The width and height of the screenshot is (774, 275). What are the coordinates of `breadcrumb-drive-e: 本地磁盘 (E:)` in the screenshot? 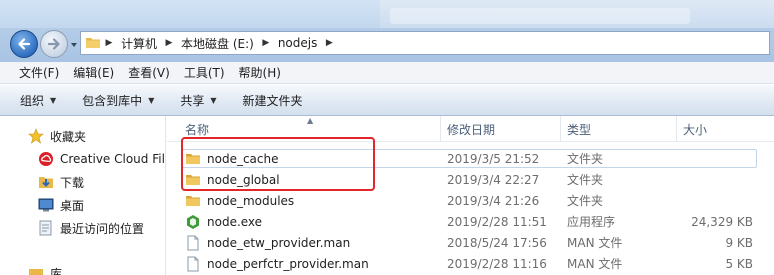 It's located at (217, 43).